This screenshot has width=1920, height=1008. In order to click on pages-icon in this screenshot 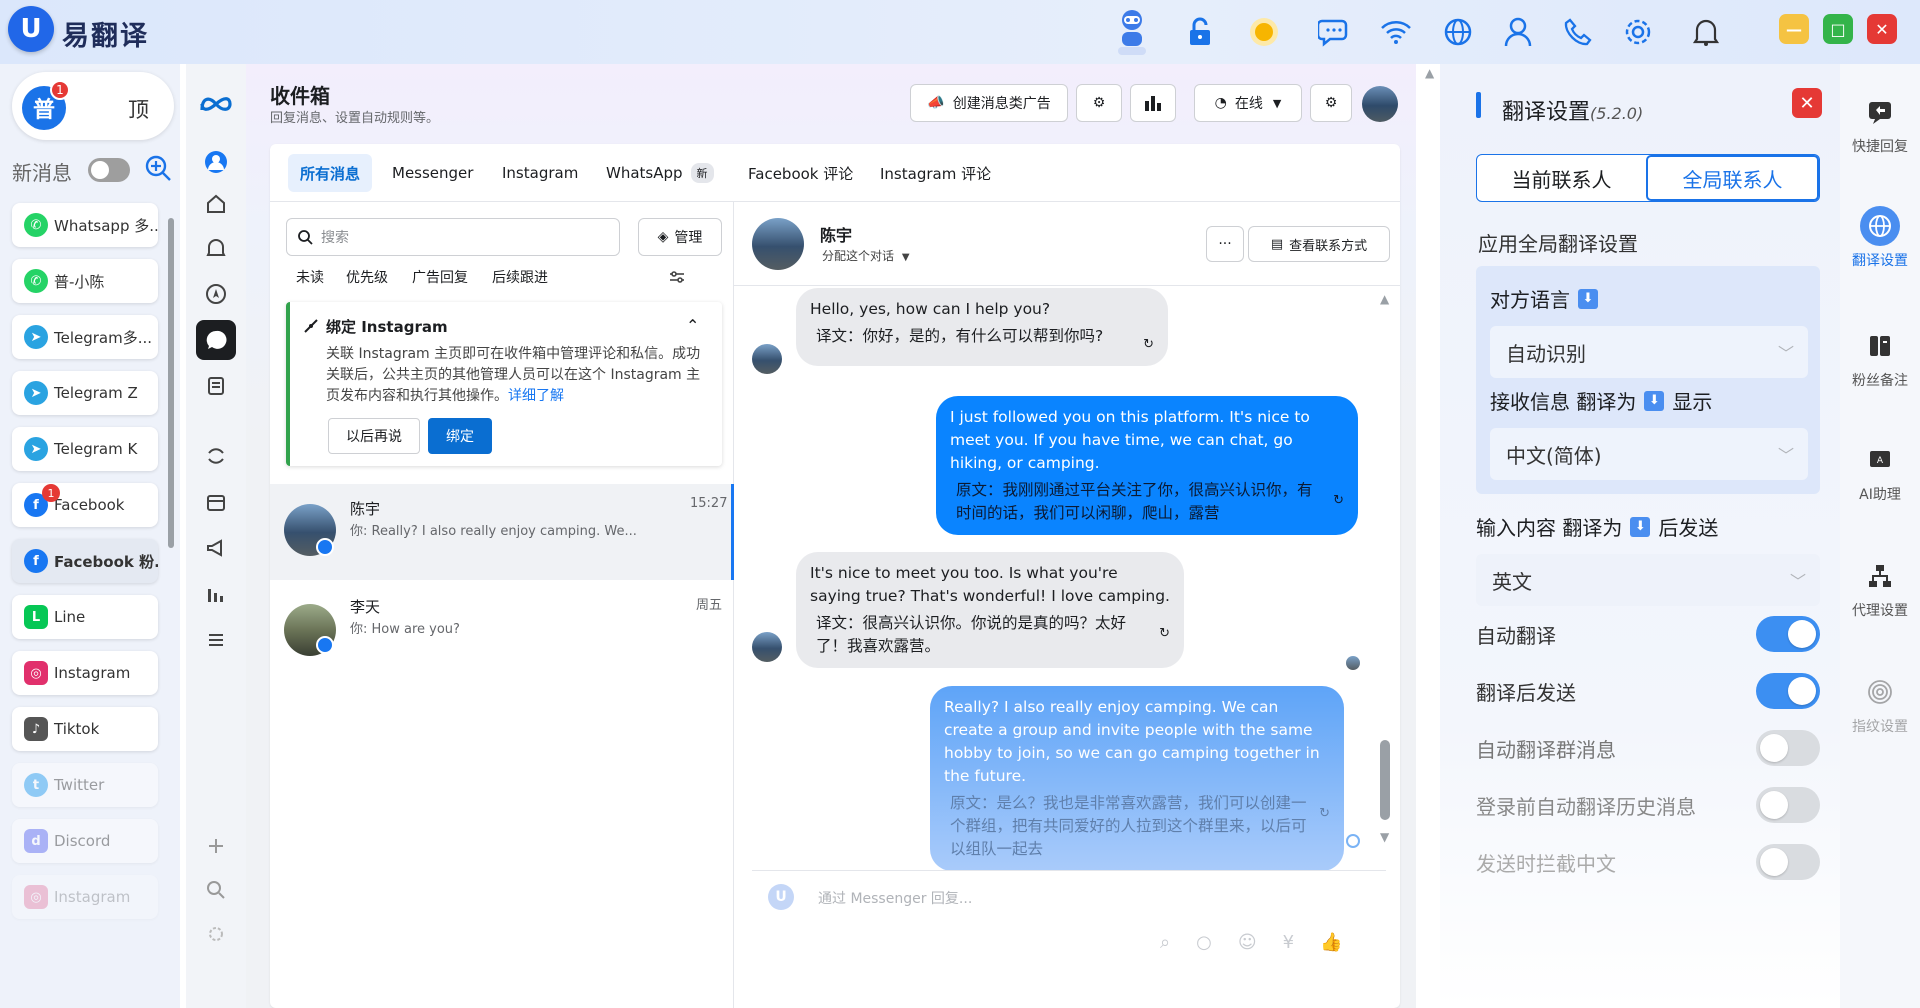, I will do `click(216, 386)`.